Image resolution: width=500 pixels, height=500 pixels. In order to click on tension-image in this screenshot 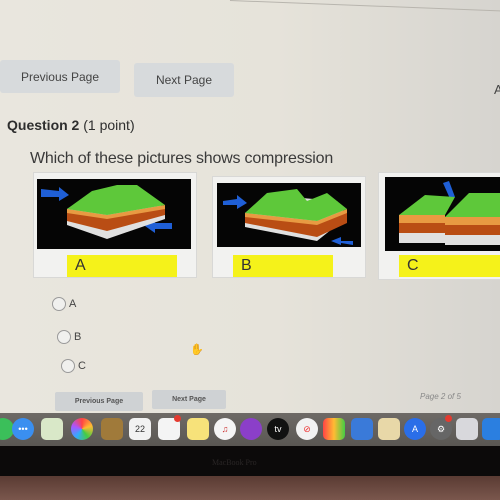, I will do `click(289, 215)`.